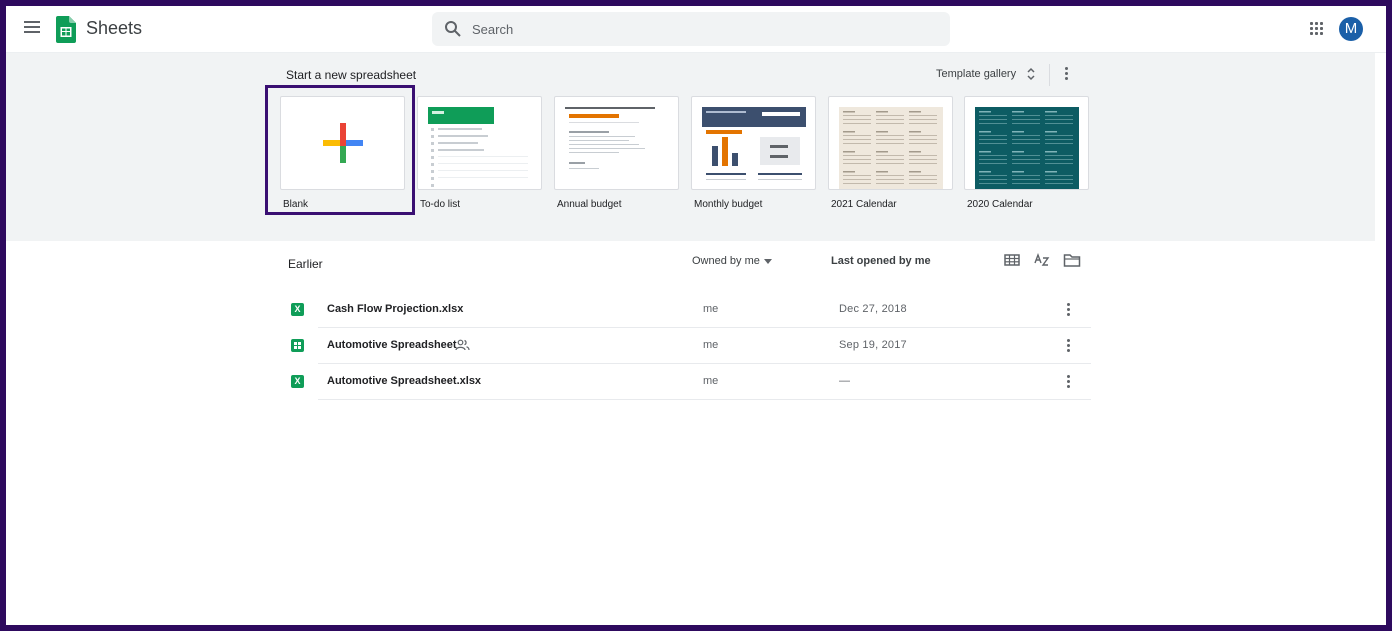  I want to click on divider, so click(1049, 75).